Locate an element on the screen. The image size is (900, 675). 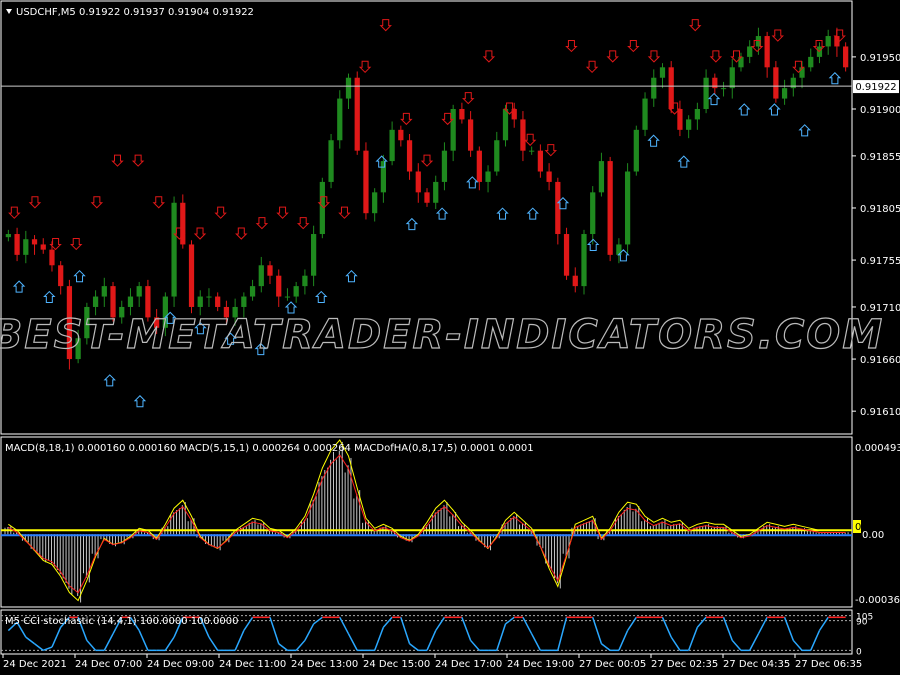
svg-text: 0 is located at coordinates (858, 527).